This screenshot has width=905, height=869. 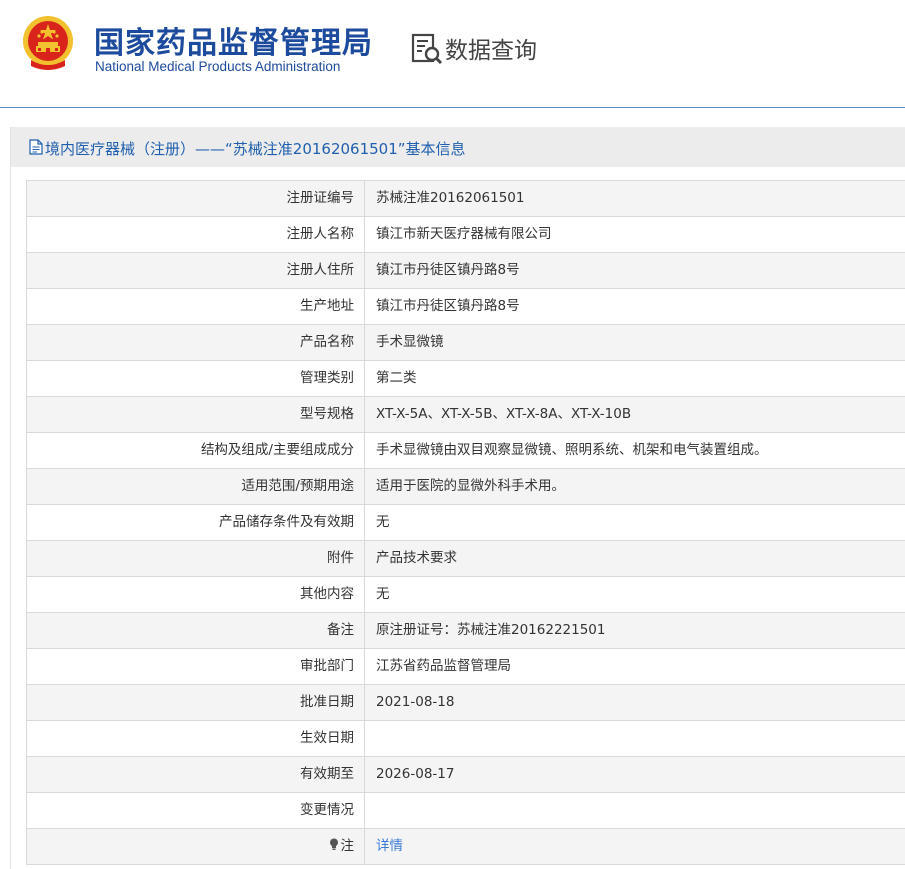 I want to click on table-row: 其他内容无, so click(x=466, y=595).